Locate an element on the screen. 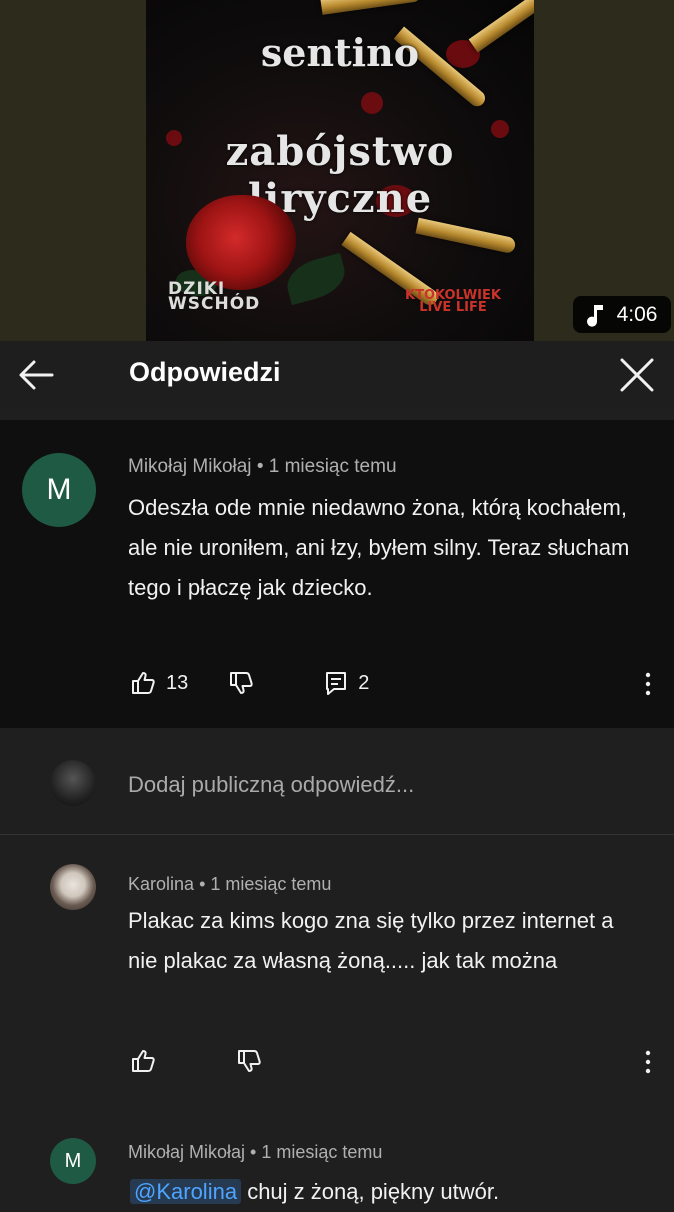  like-count: 13 is located at coordinates (177, 682).